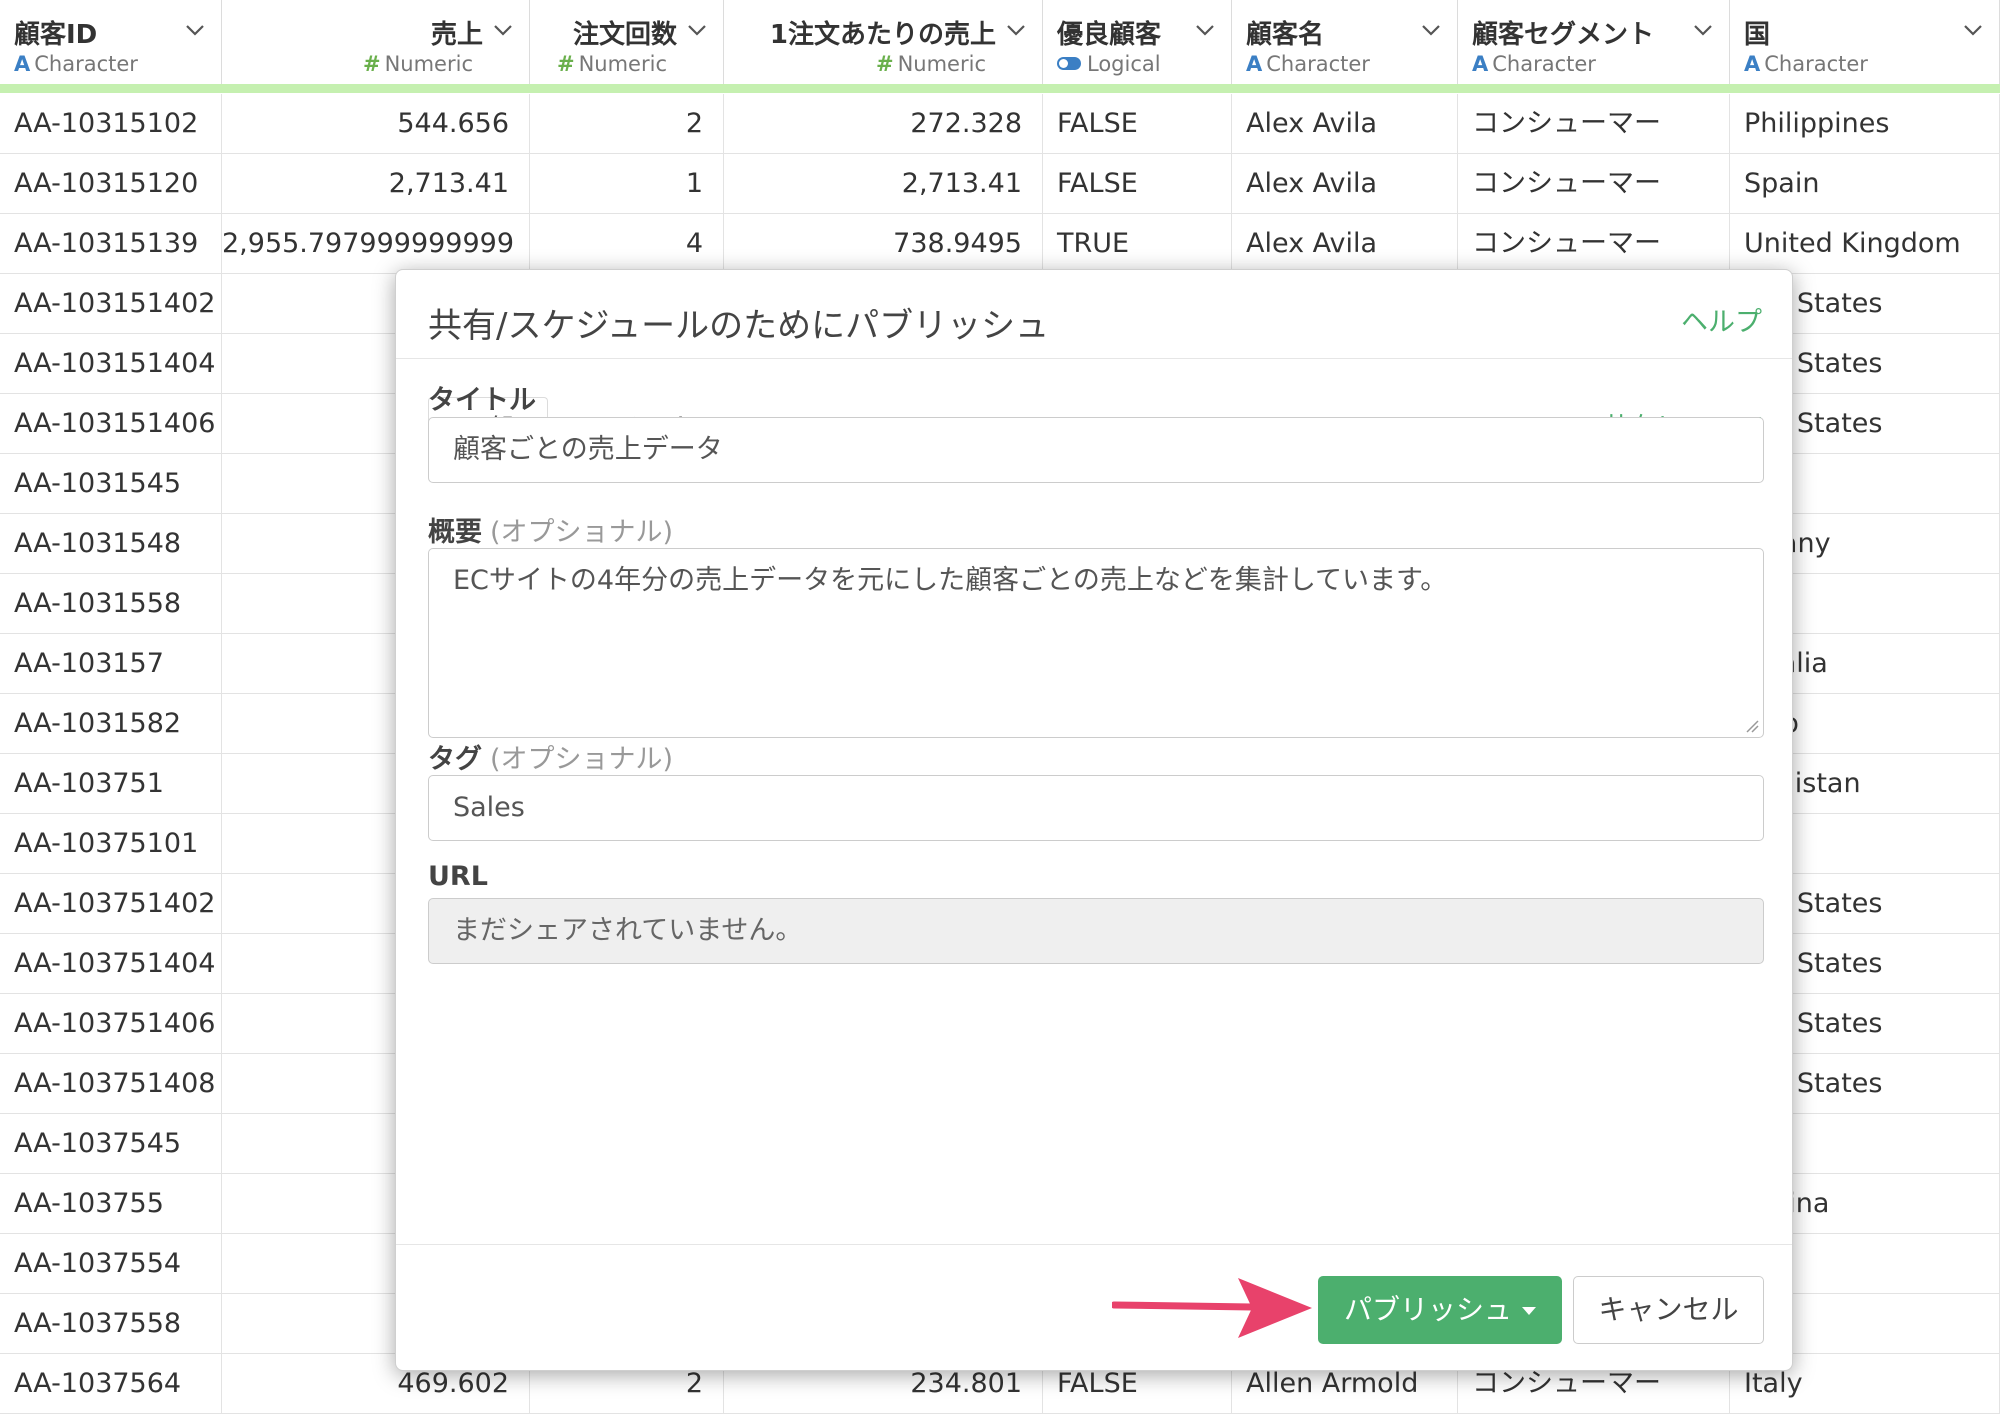  Describe the element at coordinates (1529, 1311) in the screenshot. I see `caret-down-icon` at that location.